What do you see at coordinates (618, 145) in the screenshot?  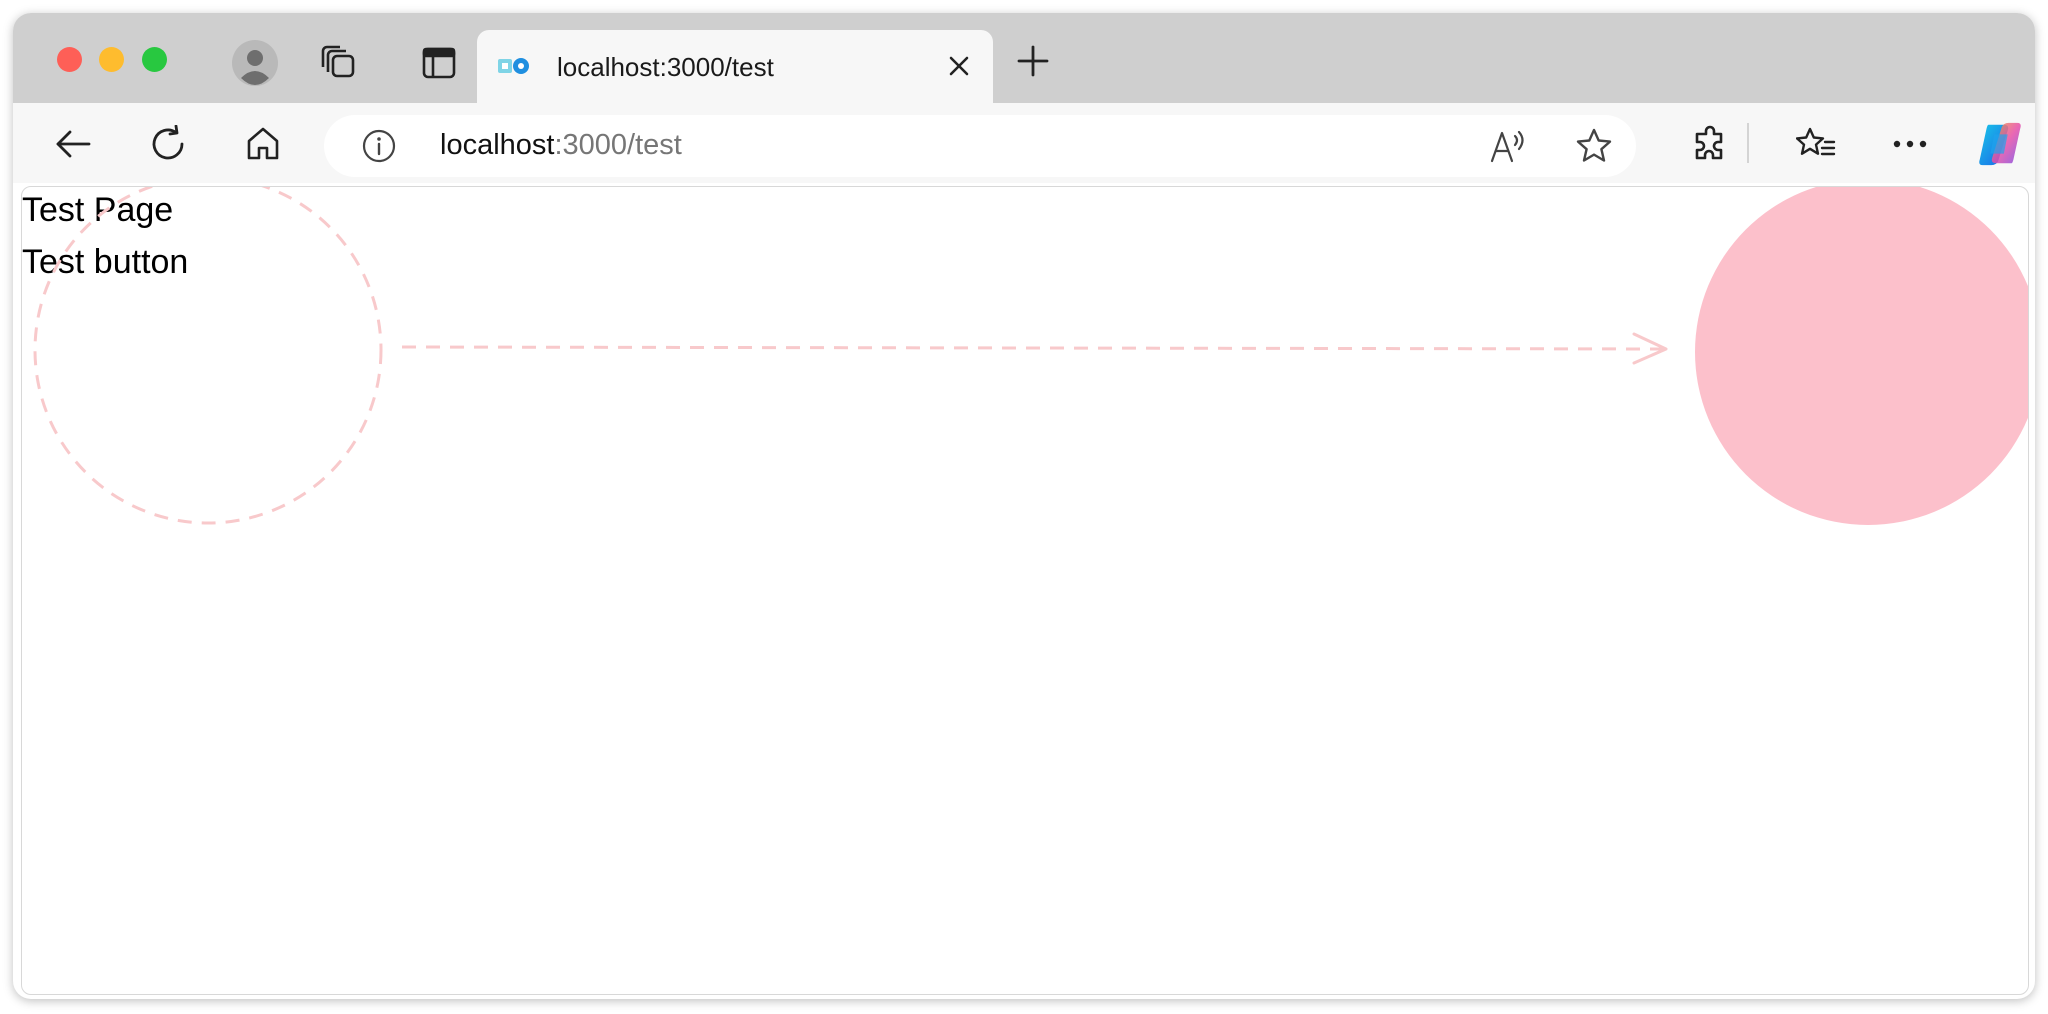 I see `url-path: :3000/test` at bounding box center [618, 145].